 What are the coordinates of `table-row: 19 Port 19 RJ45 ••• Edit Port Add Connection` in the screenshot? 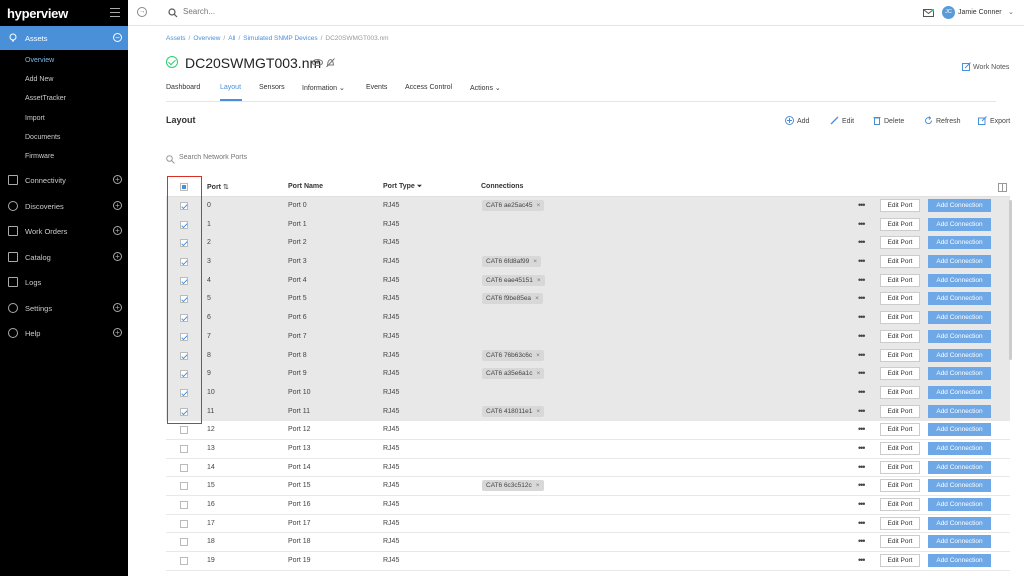 It's located at (588, 561).